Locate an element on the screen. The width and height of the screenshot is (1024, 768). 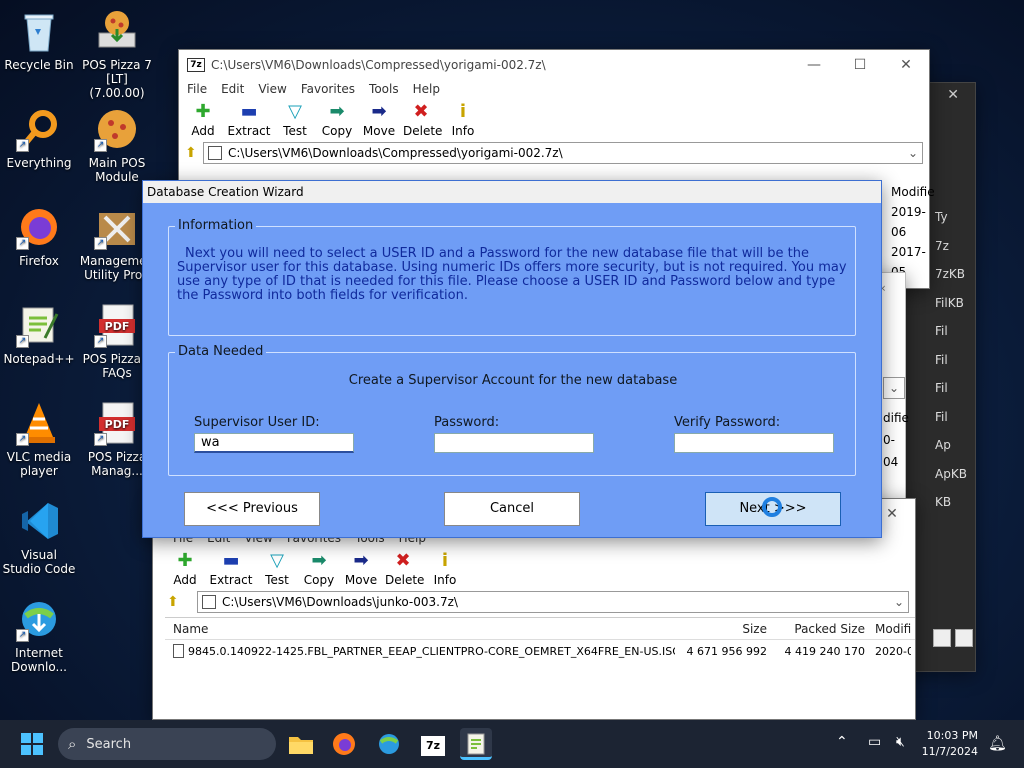
address-field: C:\Users\VM6\Downloads\junko-003.7z\ ⌄ is located at coordinates (553, 602).